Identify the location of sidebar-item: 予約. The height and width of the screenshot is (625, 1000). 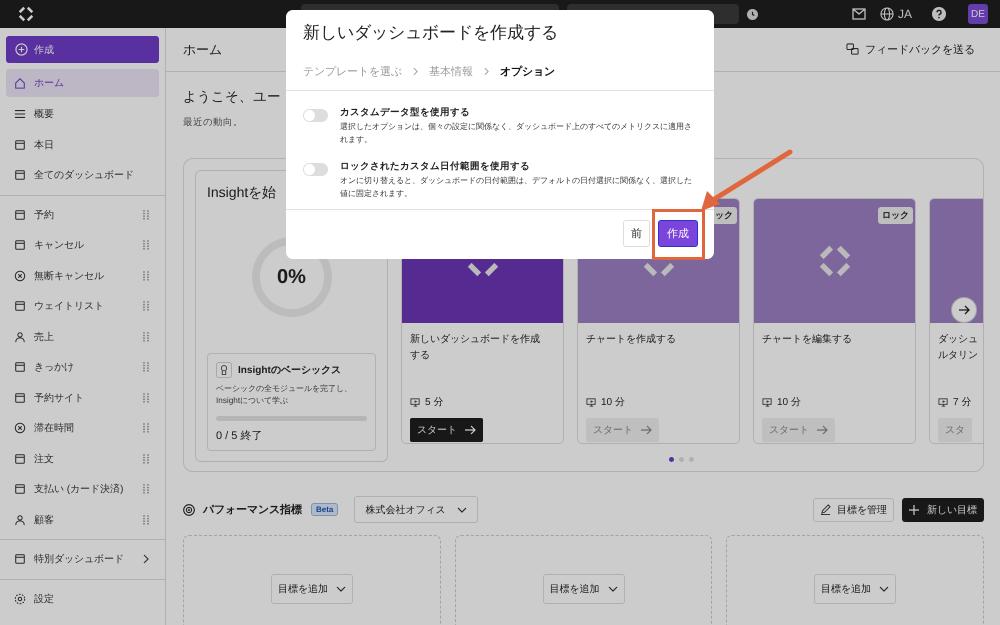
(82, 215).